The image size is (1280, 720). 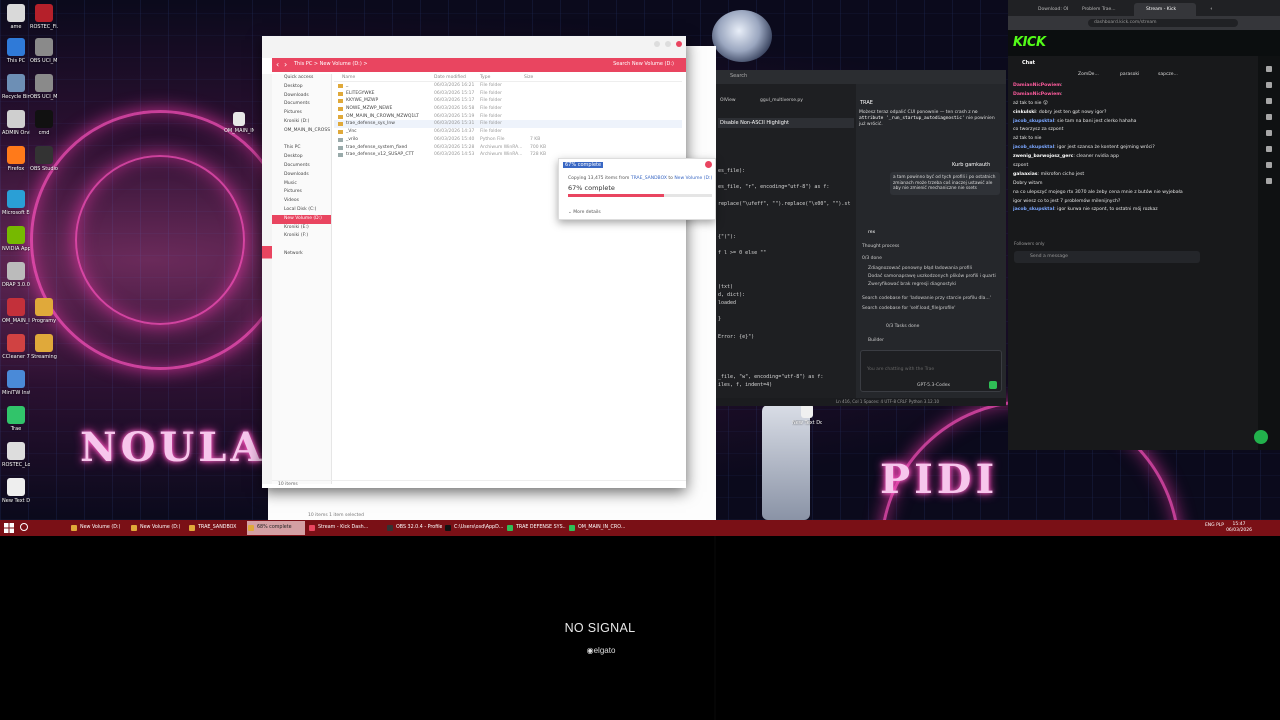 What do you see at coordinates (485, 77) in the screenshot?
I see `column-type: Type` at bounding box center [485, 77].